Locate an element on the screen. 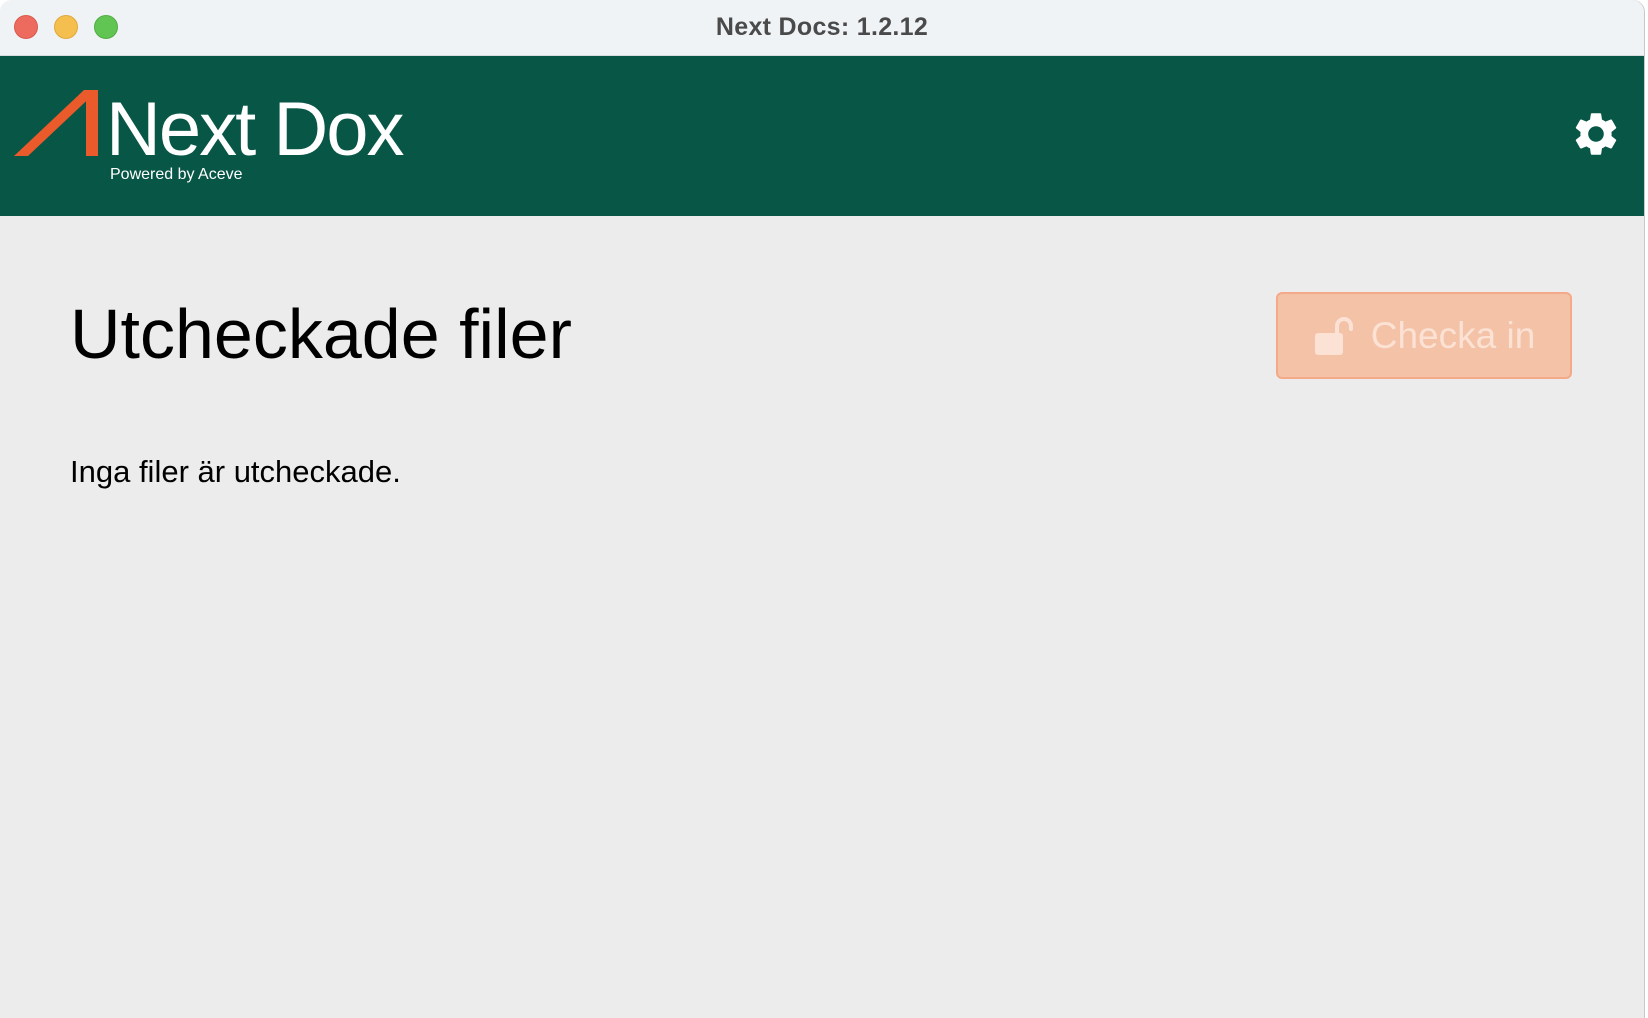 The height and width of the screenshot is (1018, 1648). checkin-button: Checka in is located at coordinates (1424, 335).